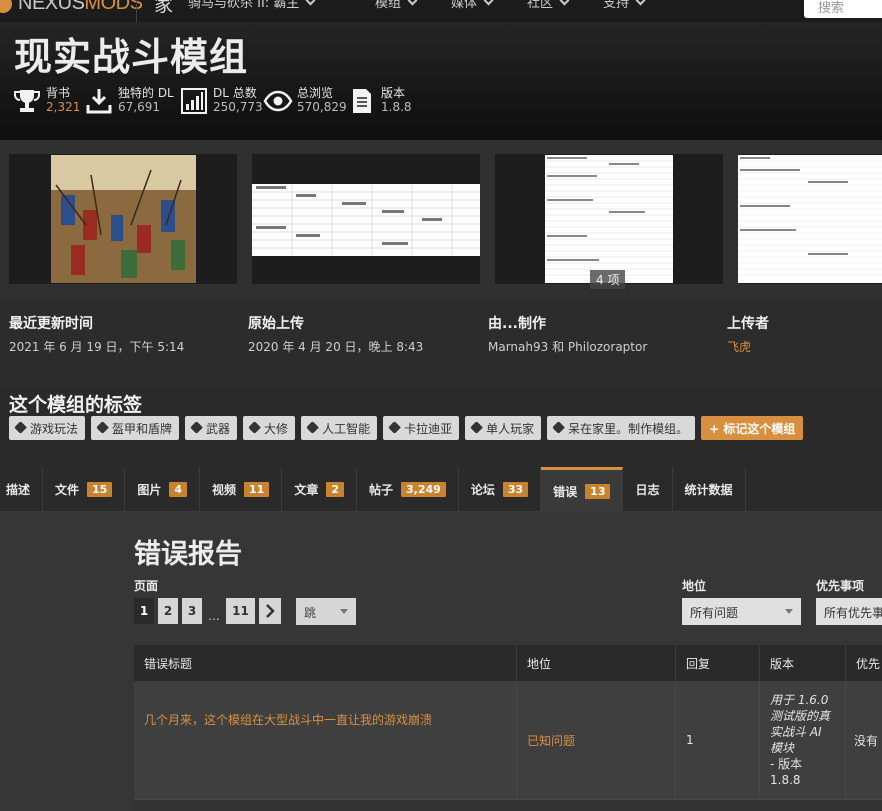 This screenshot has height=811, width=882. Describe the element at coordinates (257, 489) in the screenshot. I see `tab-count-badge: 11` at that location.